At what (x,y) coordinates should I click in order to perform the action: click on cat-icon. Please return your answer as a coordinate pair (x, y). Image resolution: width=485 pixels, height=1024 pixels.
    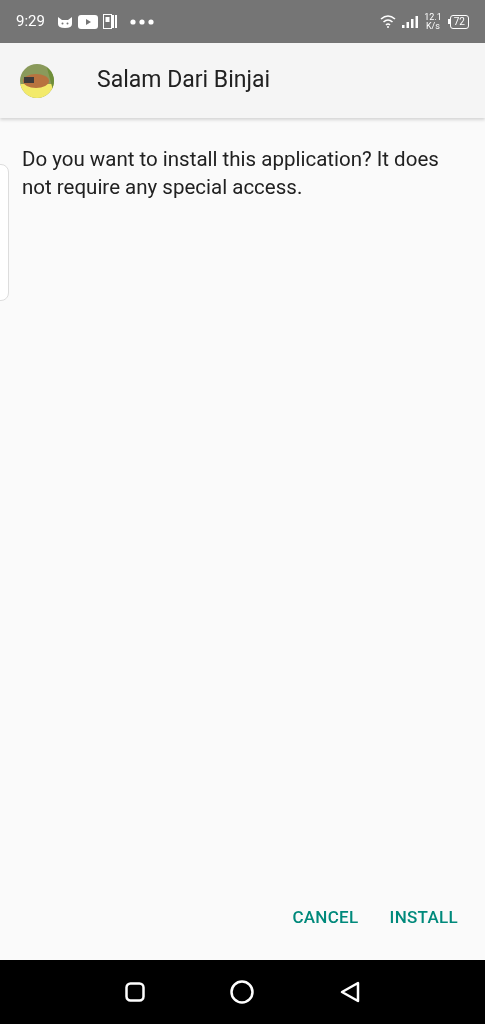
    Looking at the image, I should click on (64, 21).